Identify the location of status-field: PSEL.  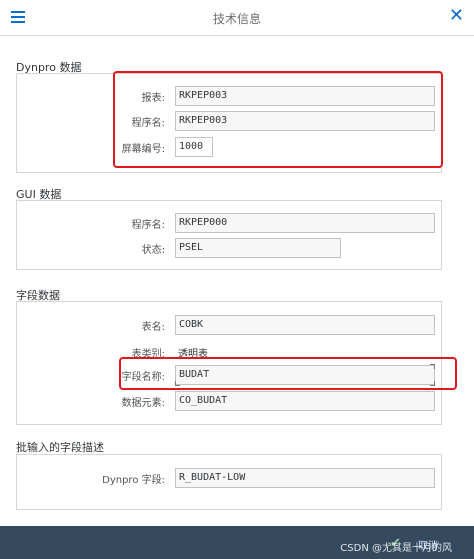
(258, 248).